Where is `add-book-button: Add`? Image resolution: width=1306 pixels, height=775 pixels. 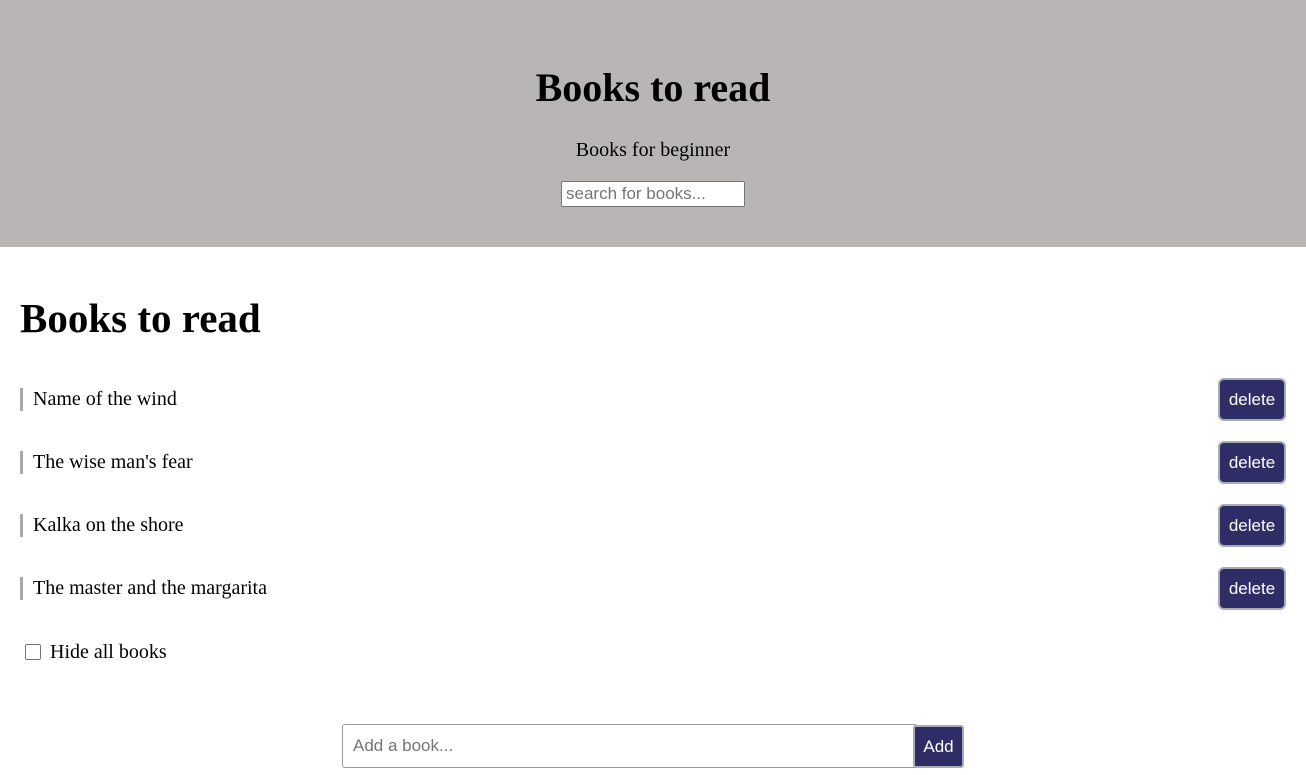
add-book-button: Add is located at coordinates (938, 746).